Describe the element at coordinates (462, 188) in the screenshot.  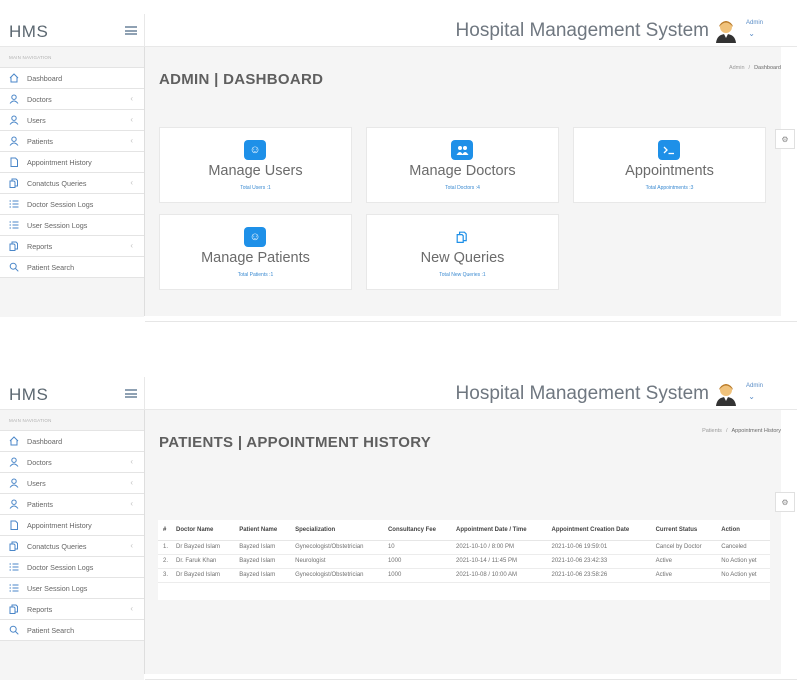
I see `card-count-link: Total Doctors :4` at that location.